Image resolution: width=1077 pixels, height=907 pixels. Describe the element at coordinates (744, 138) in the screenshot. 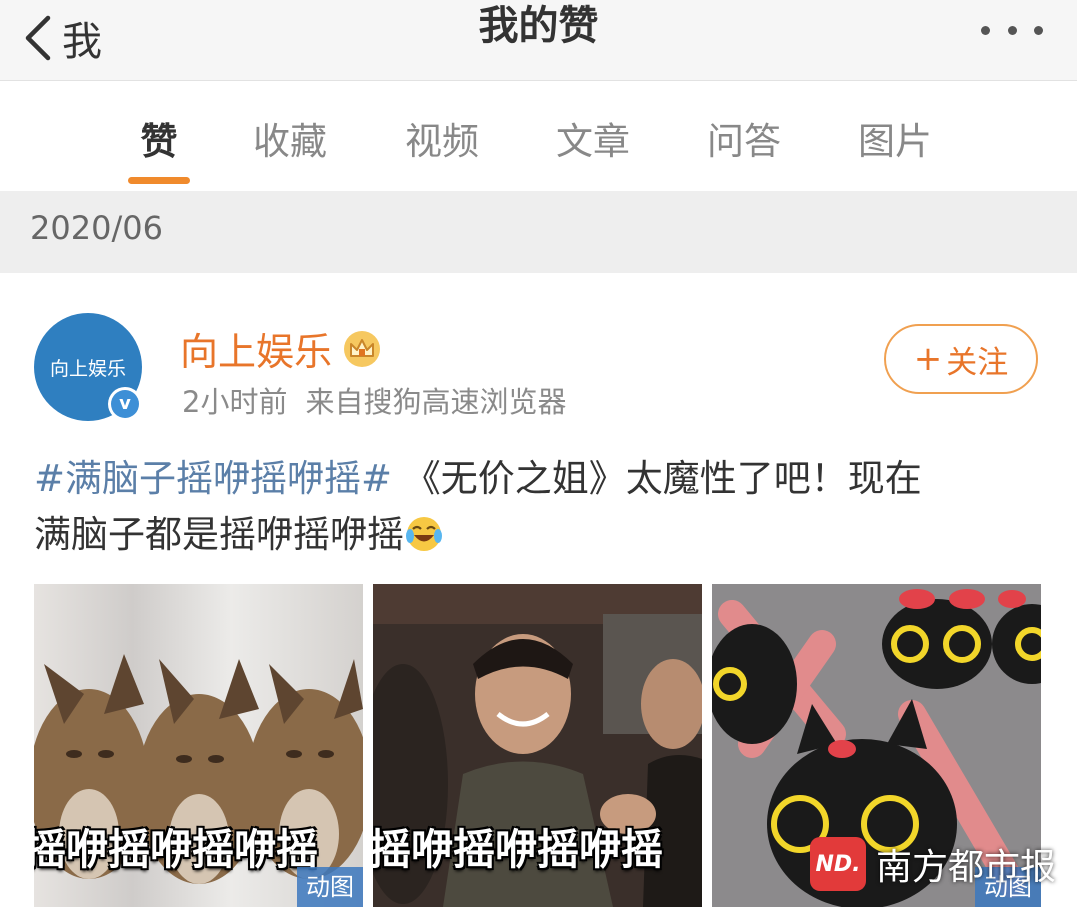

I see `tab-qa: 问答` at that location.